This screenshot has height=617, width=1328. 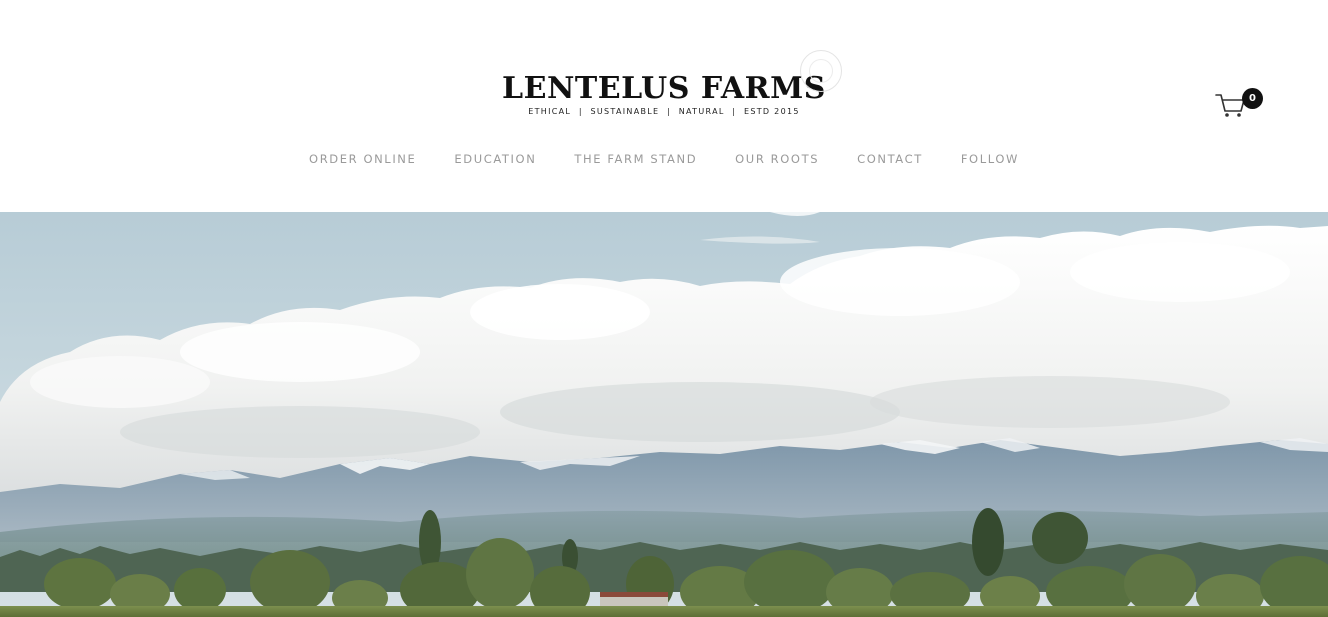 I want to click on cart-button: 0, so click(x=1240, y=104).